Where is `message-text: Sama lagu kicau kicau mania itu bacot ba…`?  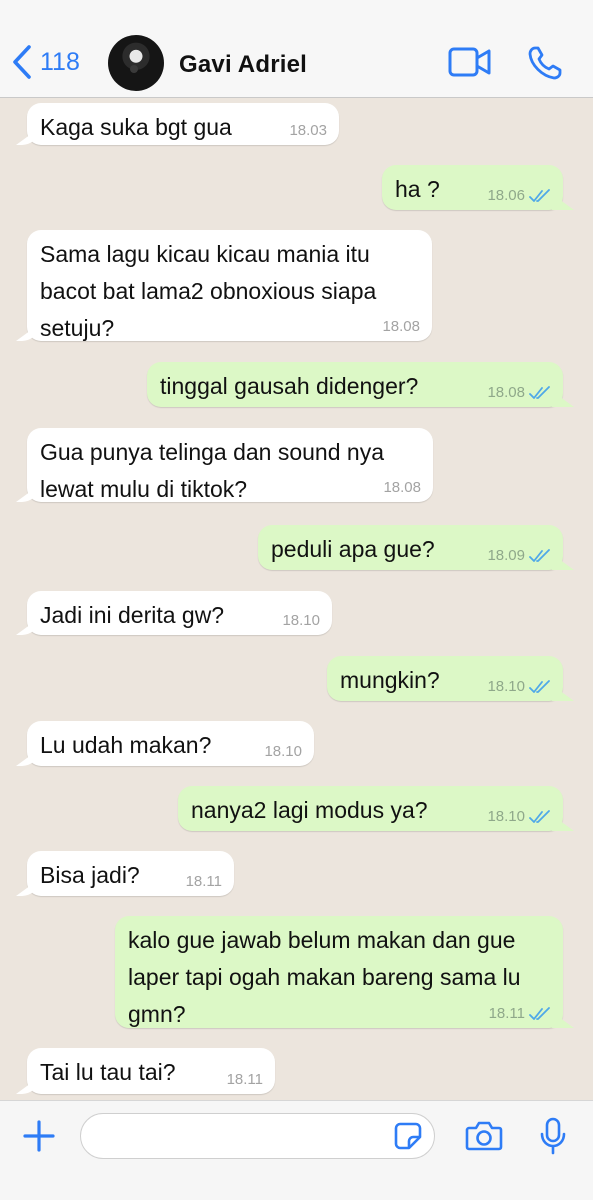
message-text: Sama lagu kicau kicau mania itu bacot ba… is located at coordinates (208, 291).